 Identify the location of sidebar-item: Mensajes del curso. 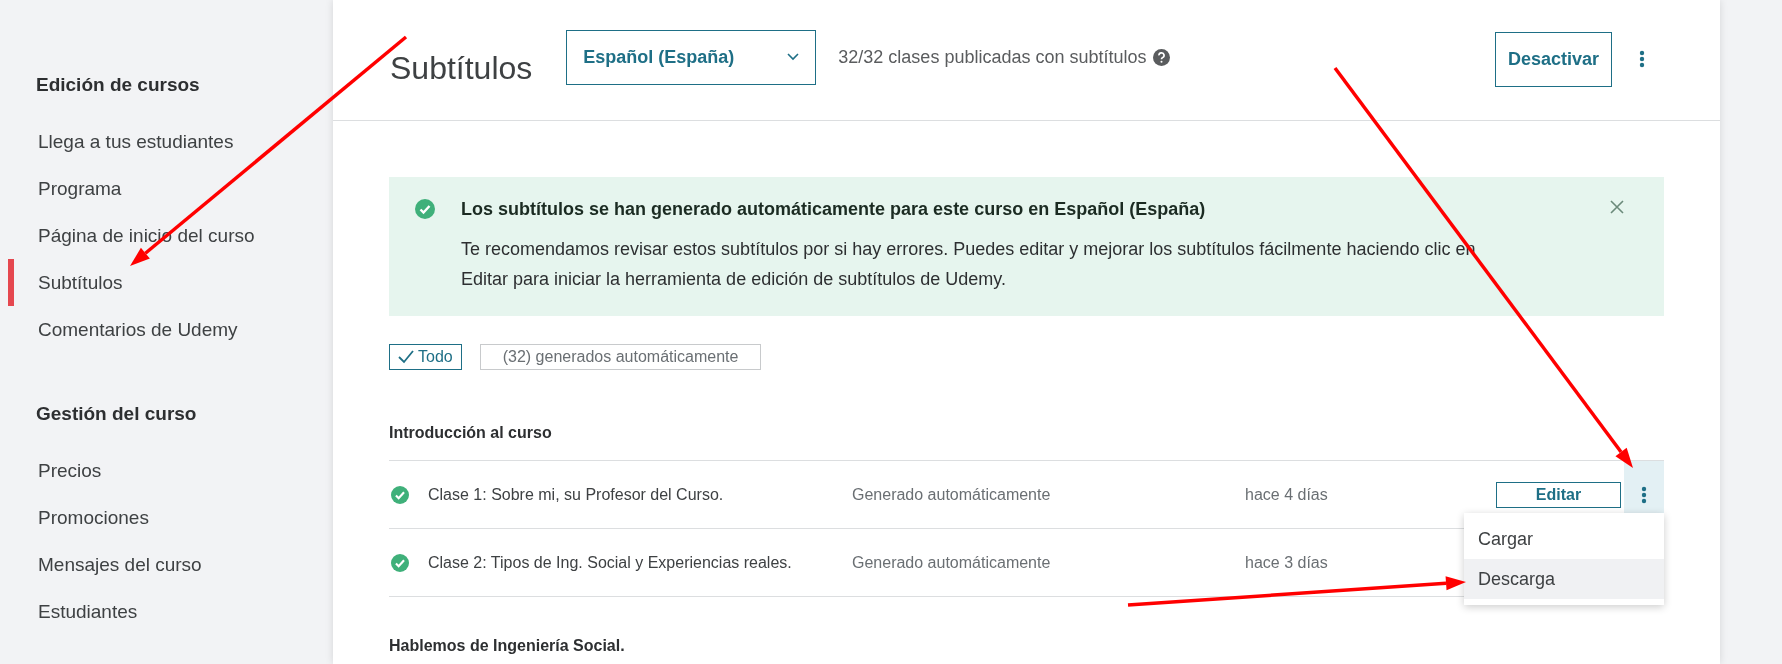
(170, 564).